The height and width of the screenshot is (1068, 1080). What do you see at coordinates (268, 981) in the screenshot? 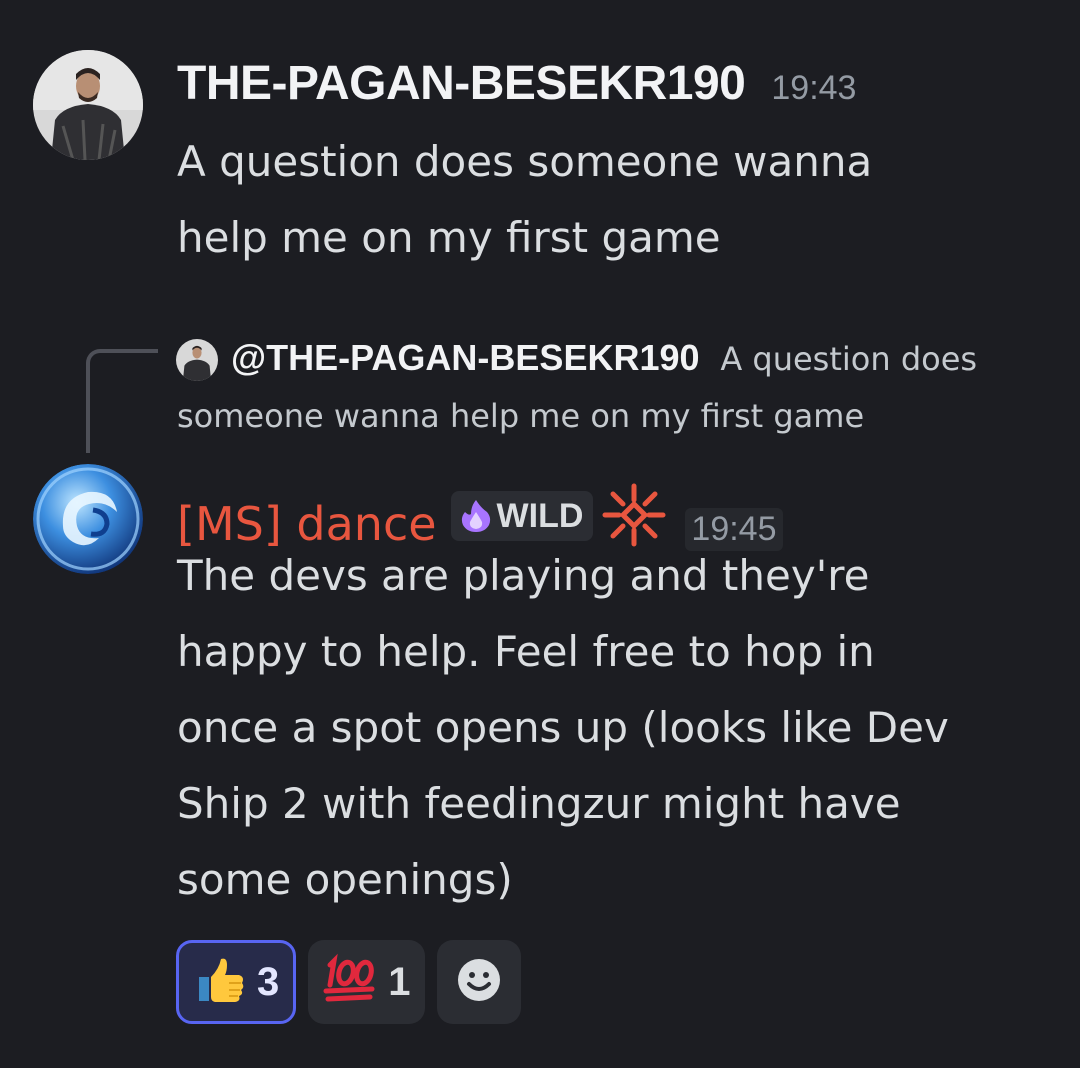
I see `reaction-count: 3` at bounding box center [268, 981].